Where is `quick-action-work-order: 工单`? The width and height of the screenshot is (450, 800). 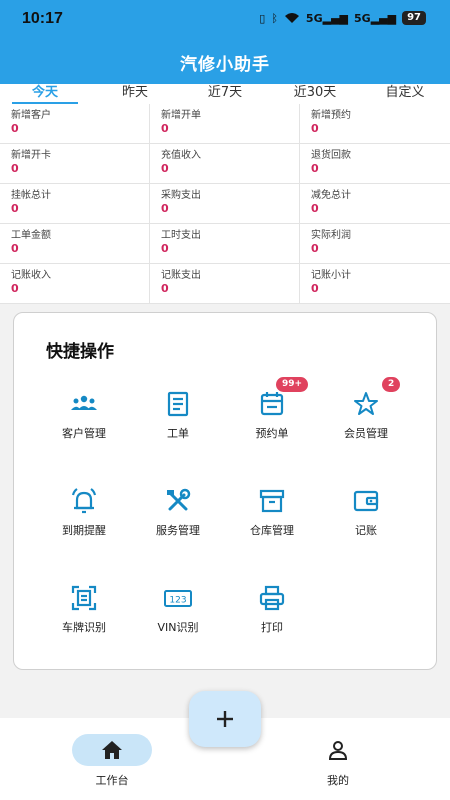
quick-action-work-order: 工单 is located at coordinates (178, 419).